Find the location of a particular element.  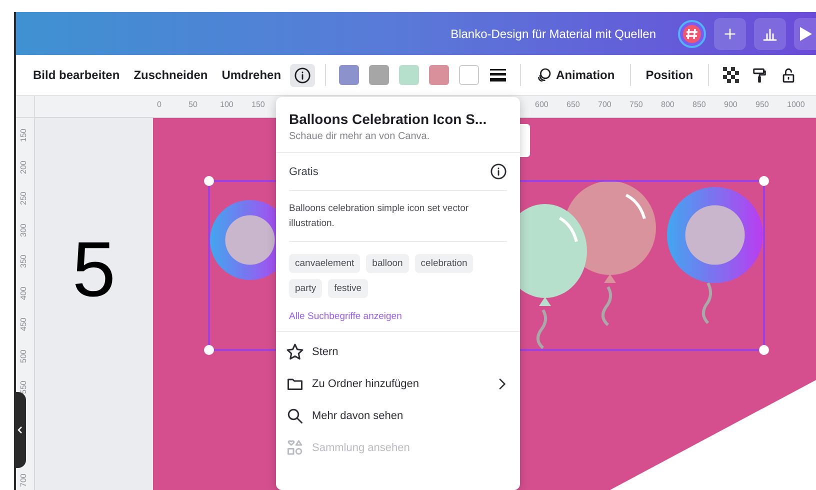

ruler-label: 850 is located at coordinates (699, 104).